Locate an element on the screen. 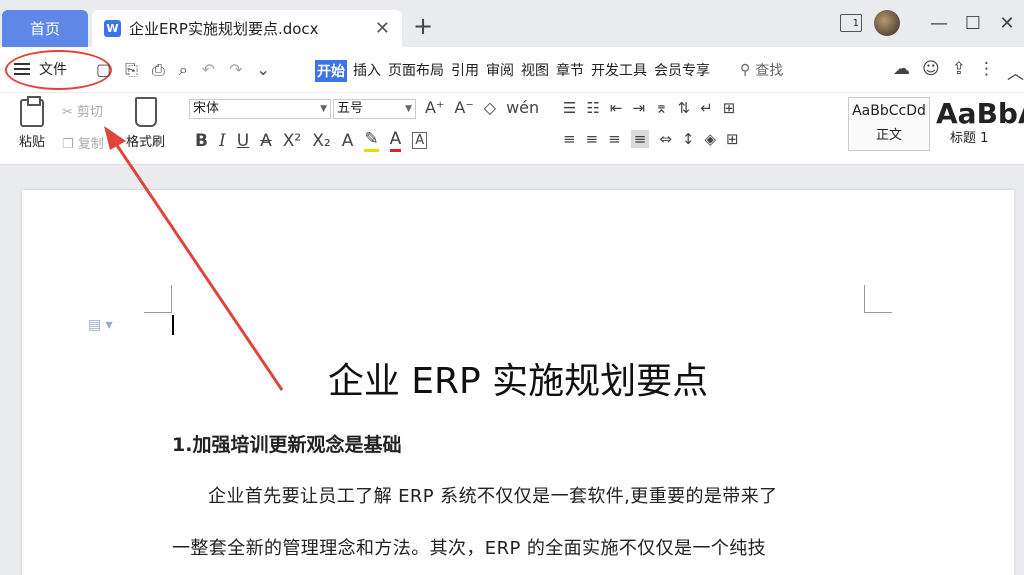  phonetic-guide-icon: wén is located at coordinates (522, 107).